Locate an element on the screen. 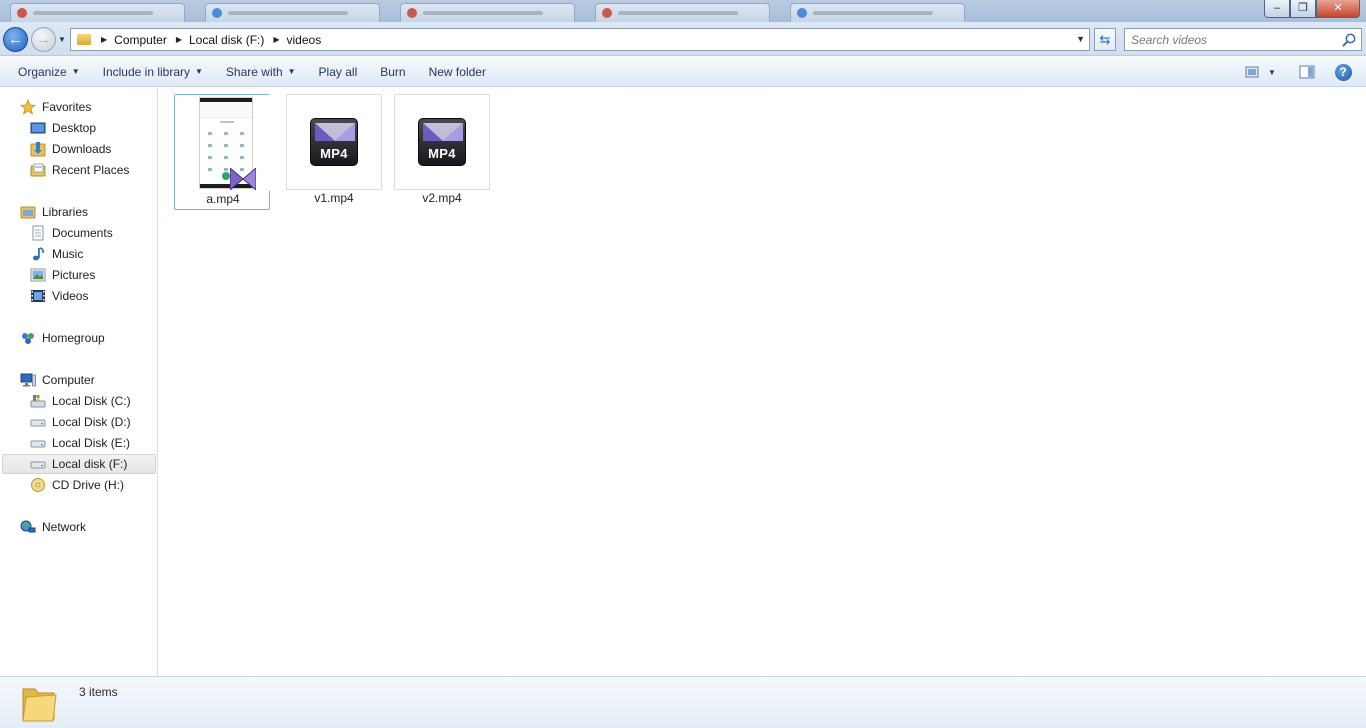 The height and width of the screenshot is (728, 1366). refresh-button: ⇆ is located at coordinates (1105, 39).